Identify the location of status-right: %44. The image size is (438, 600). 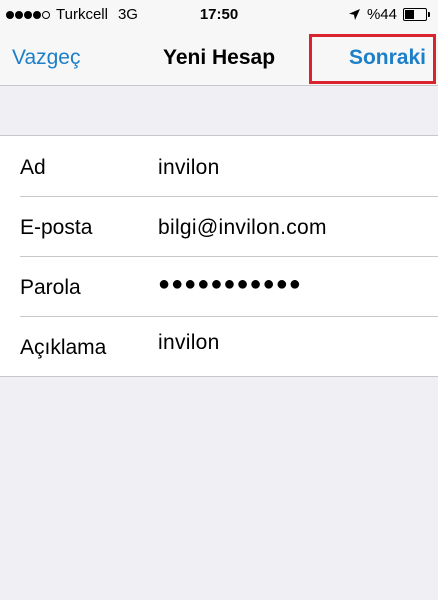
(389, 14).